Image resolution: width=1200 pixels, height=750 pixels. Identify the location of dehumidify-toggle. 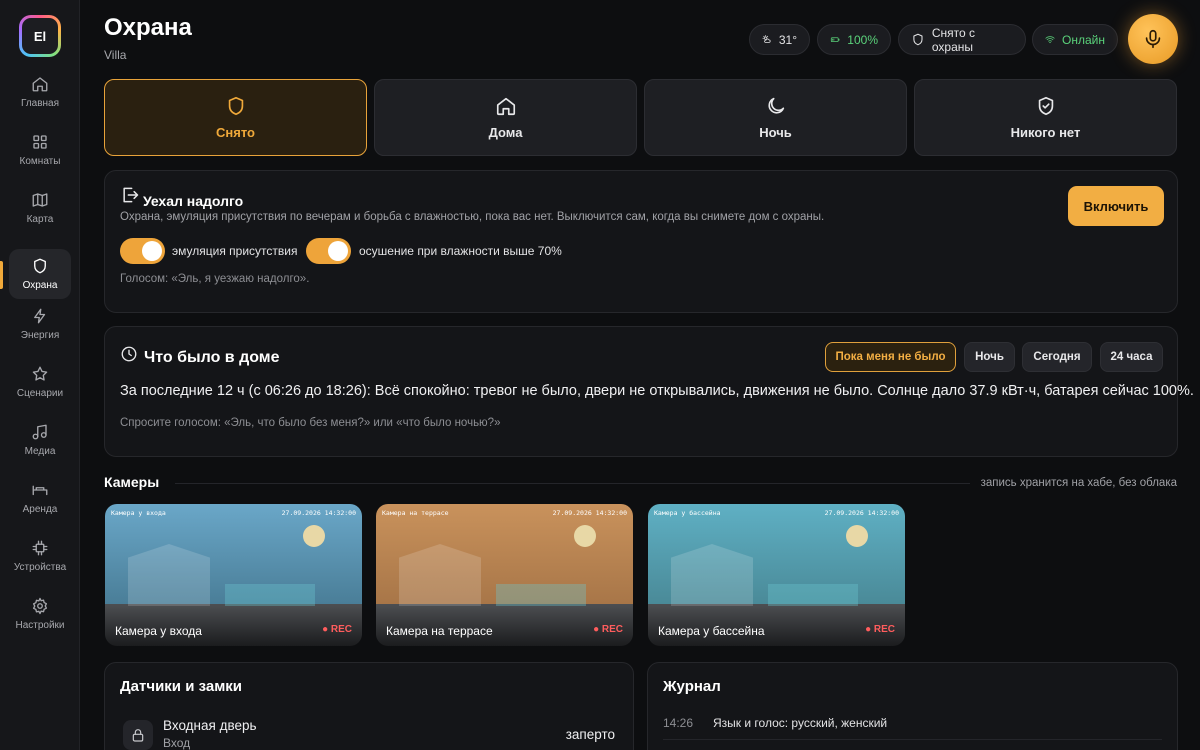
(328, 251).